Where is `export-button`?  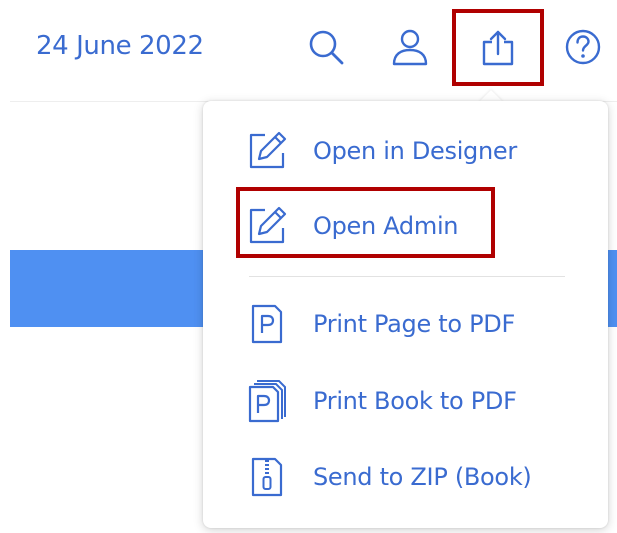 export-button is located at coordinates (498, 47).